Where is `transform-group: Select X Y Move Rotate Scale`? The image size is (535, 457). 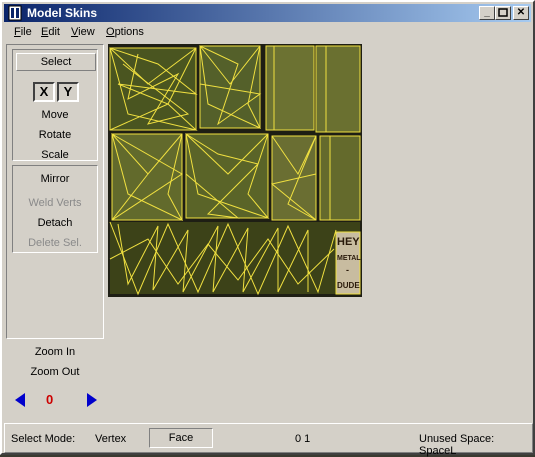 transform-group: Select X Y Move Rotate Scale is located at coordinates (55, 105).